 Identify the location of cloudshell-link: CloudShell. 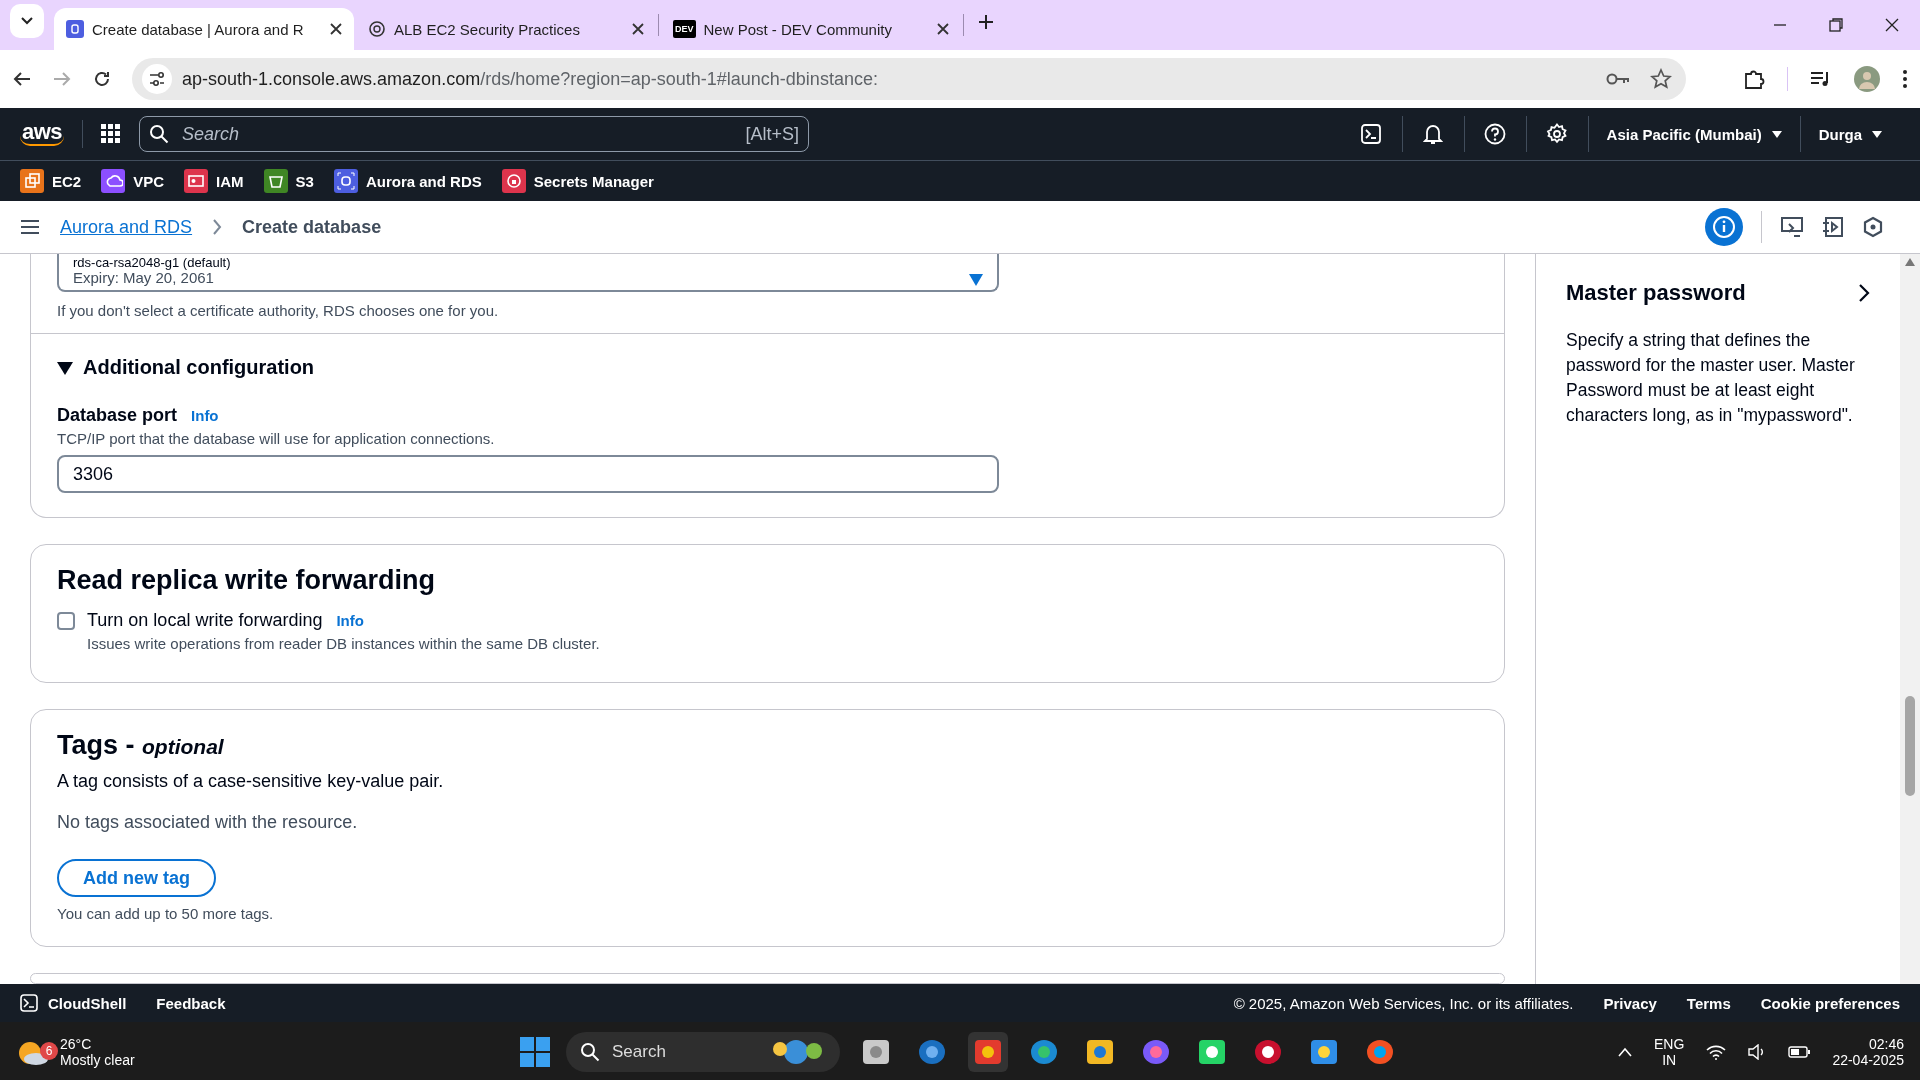
(73, 1003).